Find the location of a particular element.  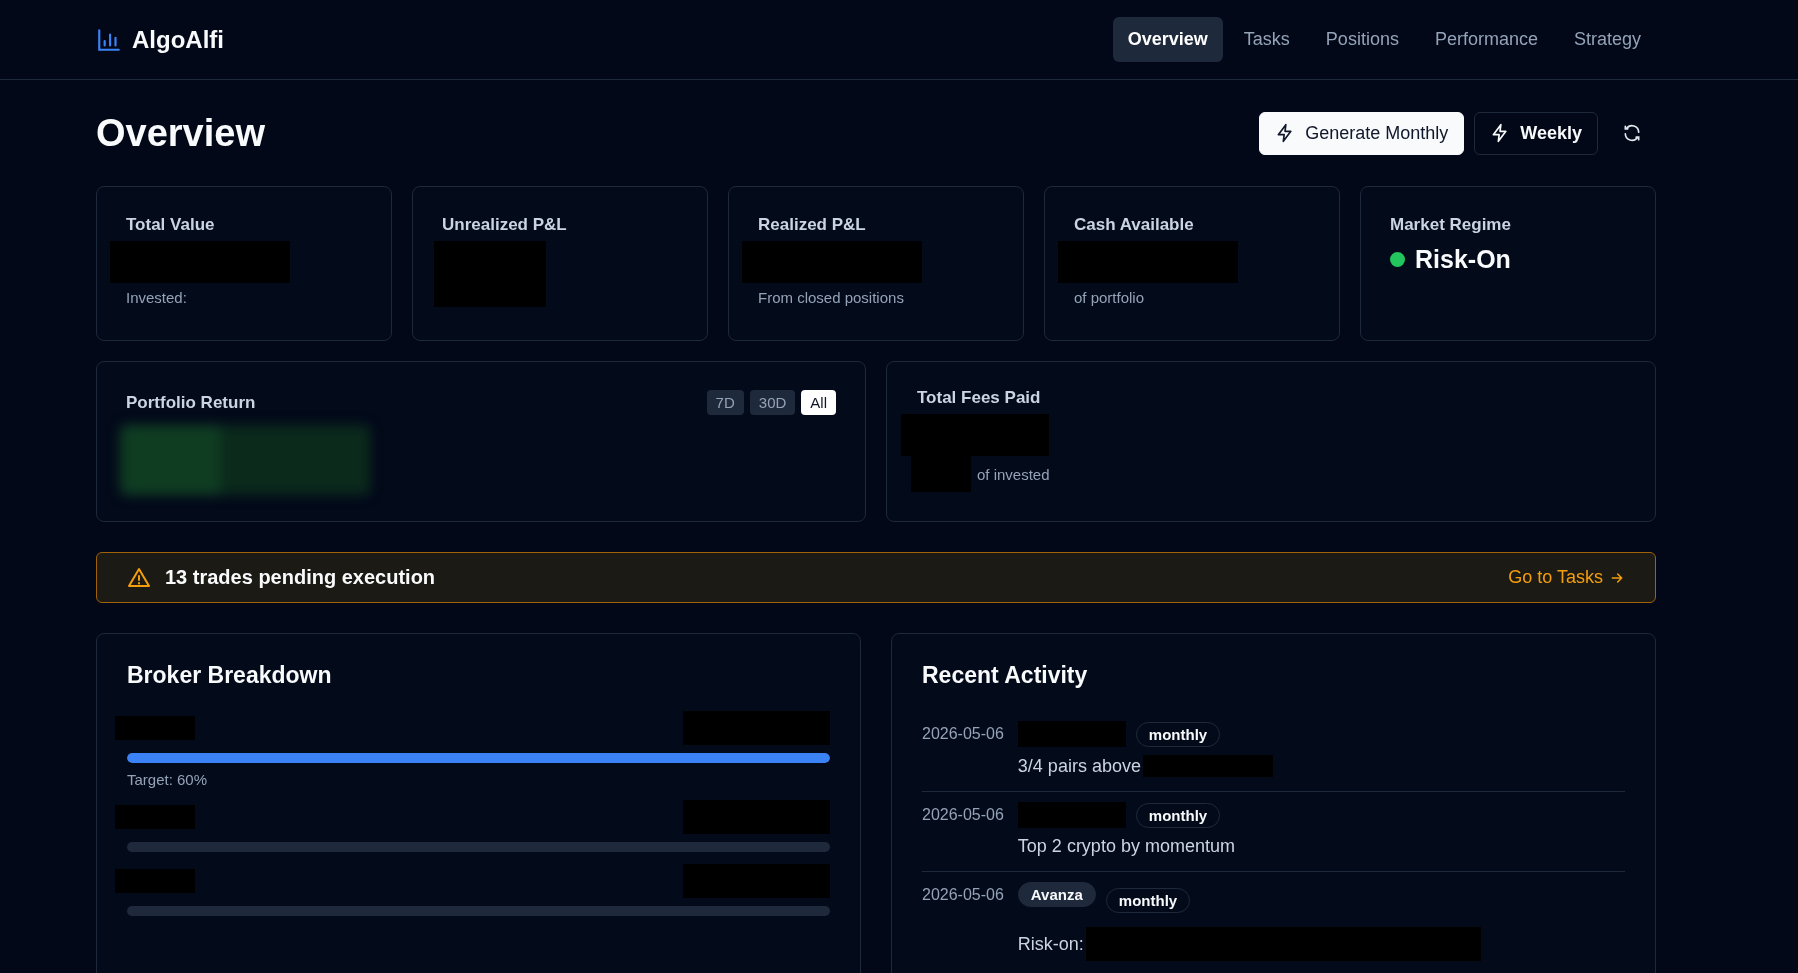

activity-description: Risk-on: is located at coordinates (1050, 944).